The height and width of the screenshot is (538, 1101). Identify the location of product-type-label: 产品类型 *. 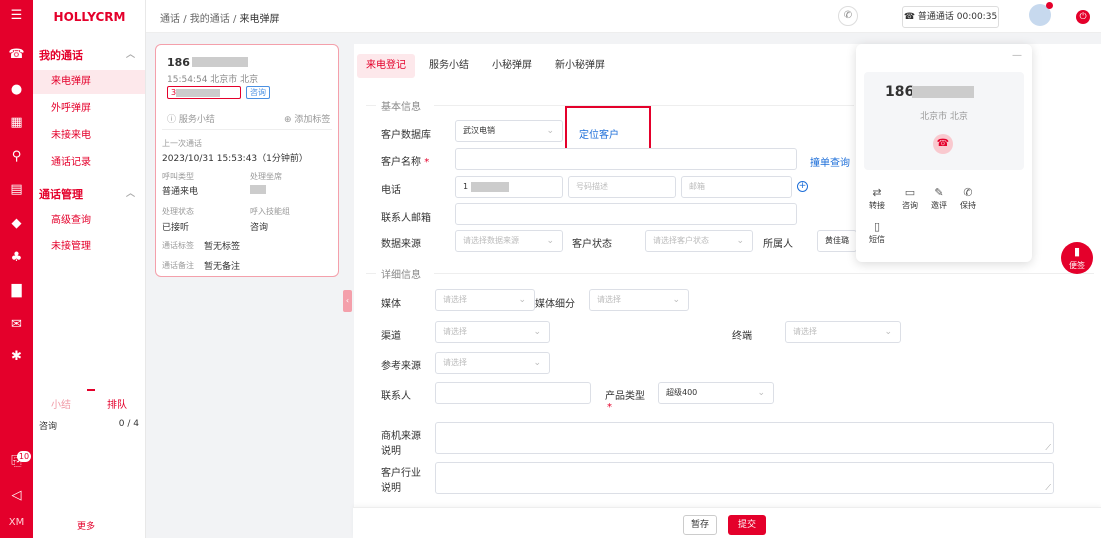
(625, 400).